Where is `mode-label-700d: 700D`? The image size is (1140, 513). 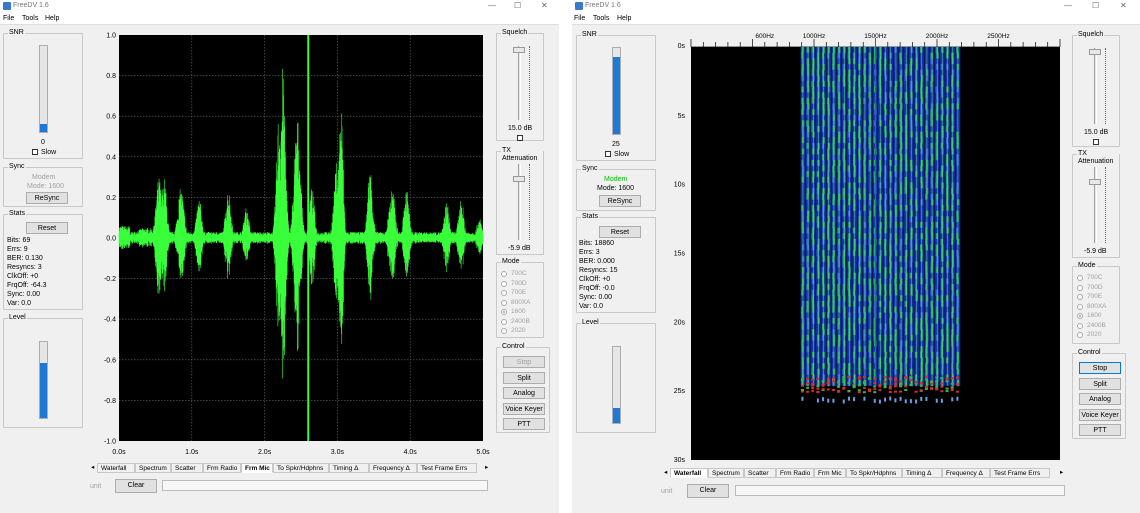
mode-label-700d: 700D is located at coordinates (519, 283).